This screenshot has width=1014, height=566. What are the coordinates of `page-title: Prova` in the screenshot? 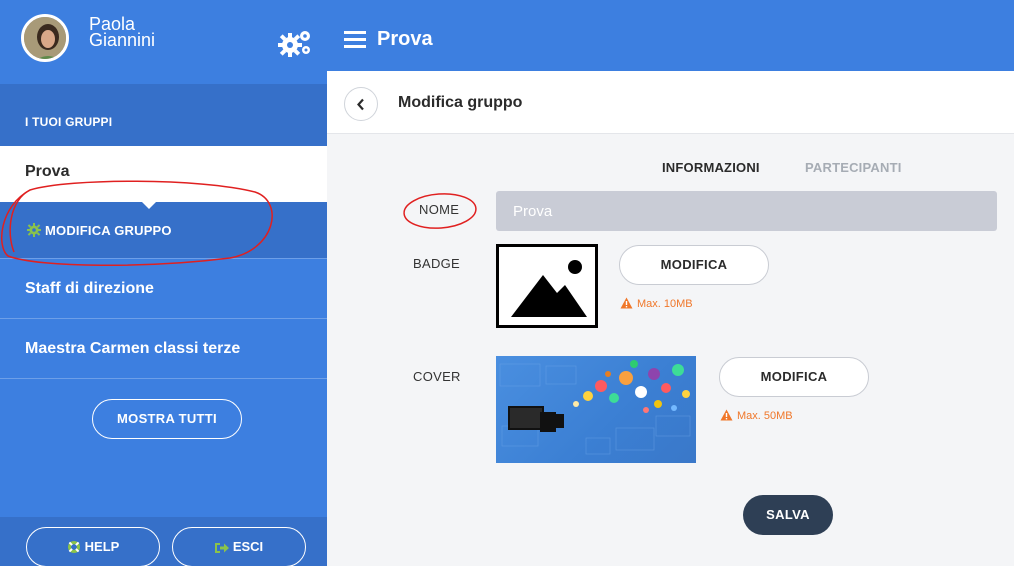 It's located at (405, 39).